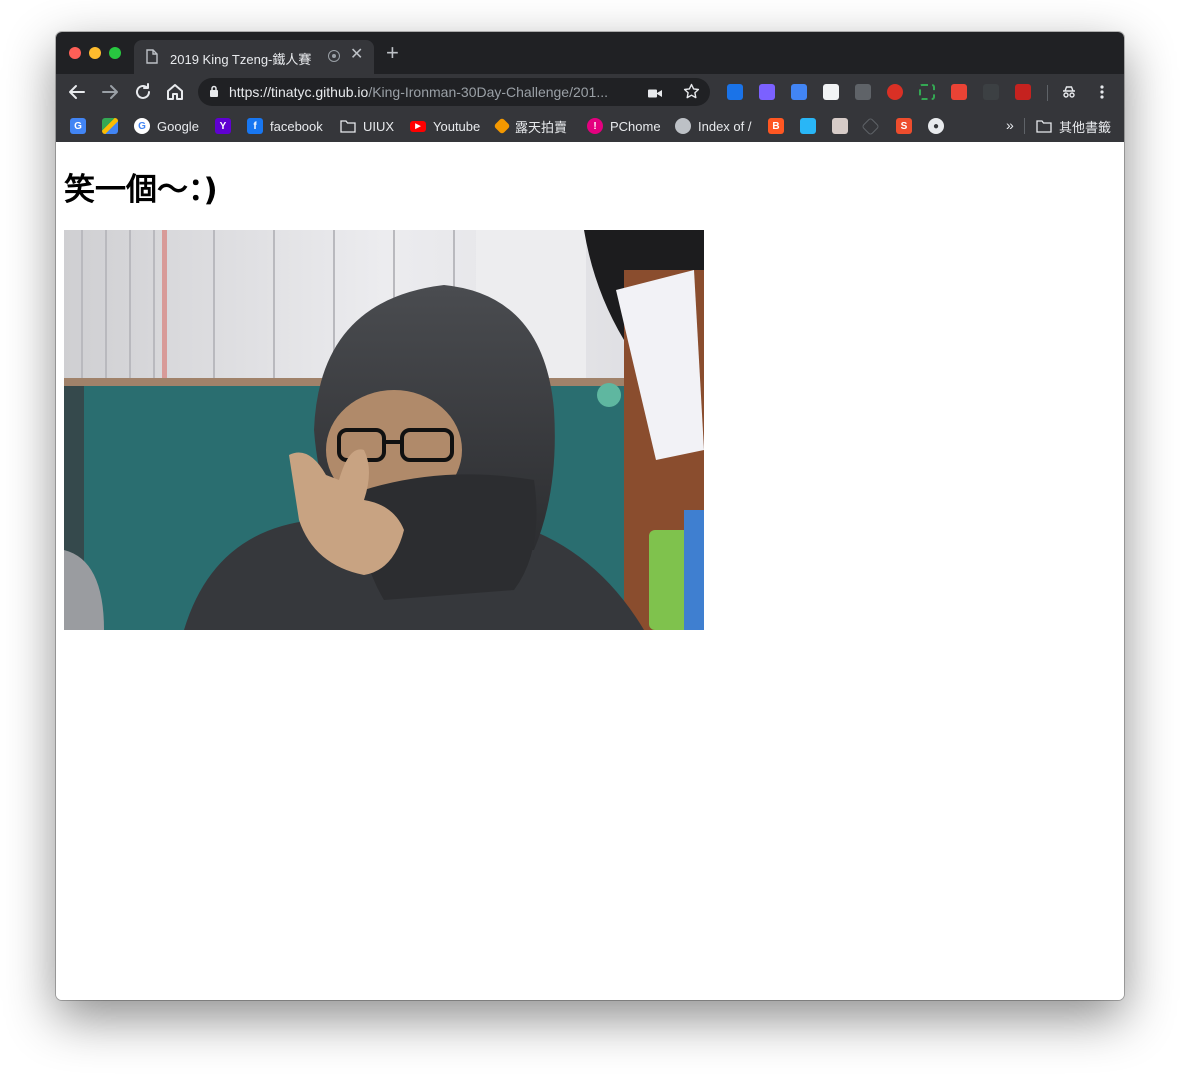  What do you see at coordinates (895, 92) in the screenshot?
I see `extension-adblock-icon` at bounding box center [895, 92].